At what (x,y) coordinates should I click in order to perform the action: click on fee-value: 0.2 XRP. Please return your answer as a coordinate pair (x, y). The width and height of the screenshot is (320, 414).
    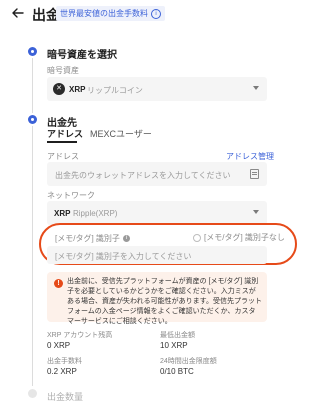
    Looking at the image, I should click on (62, 371).